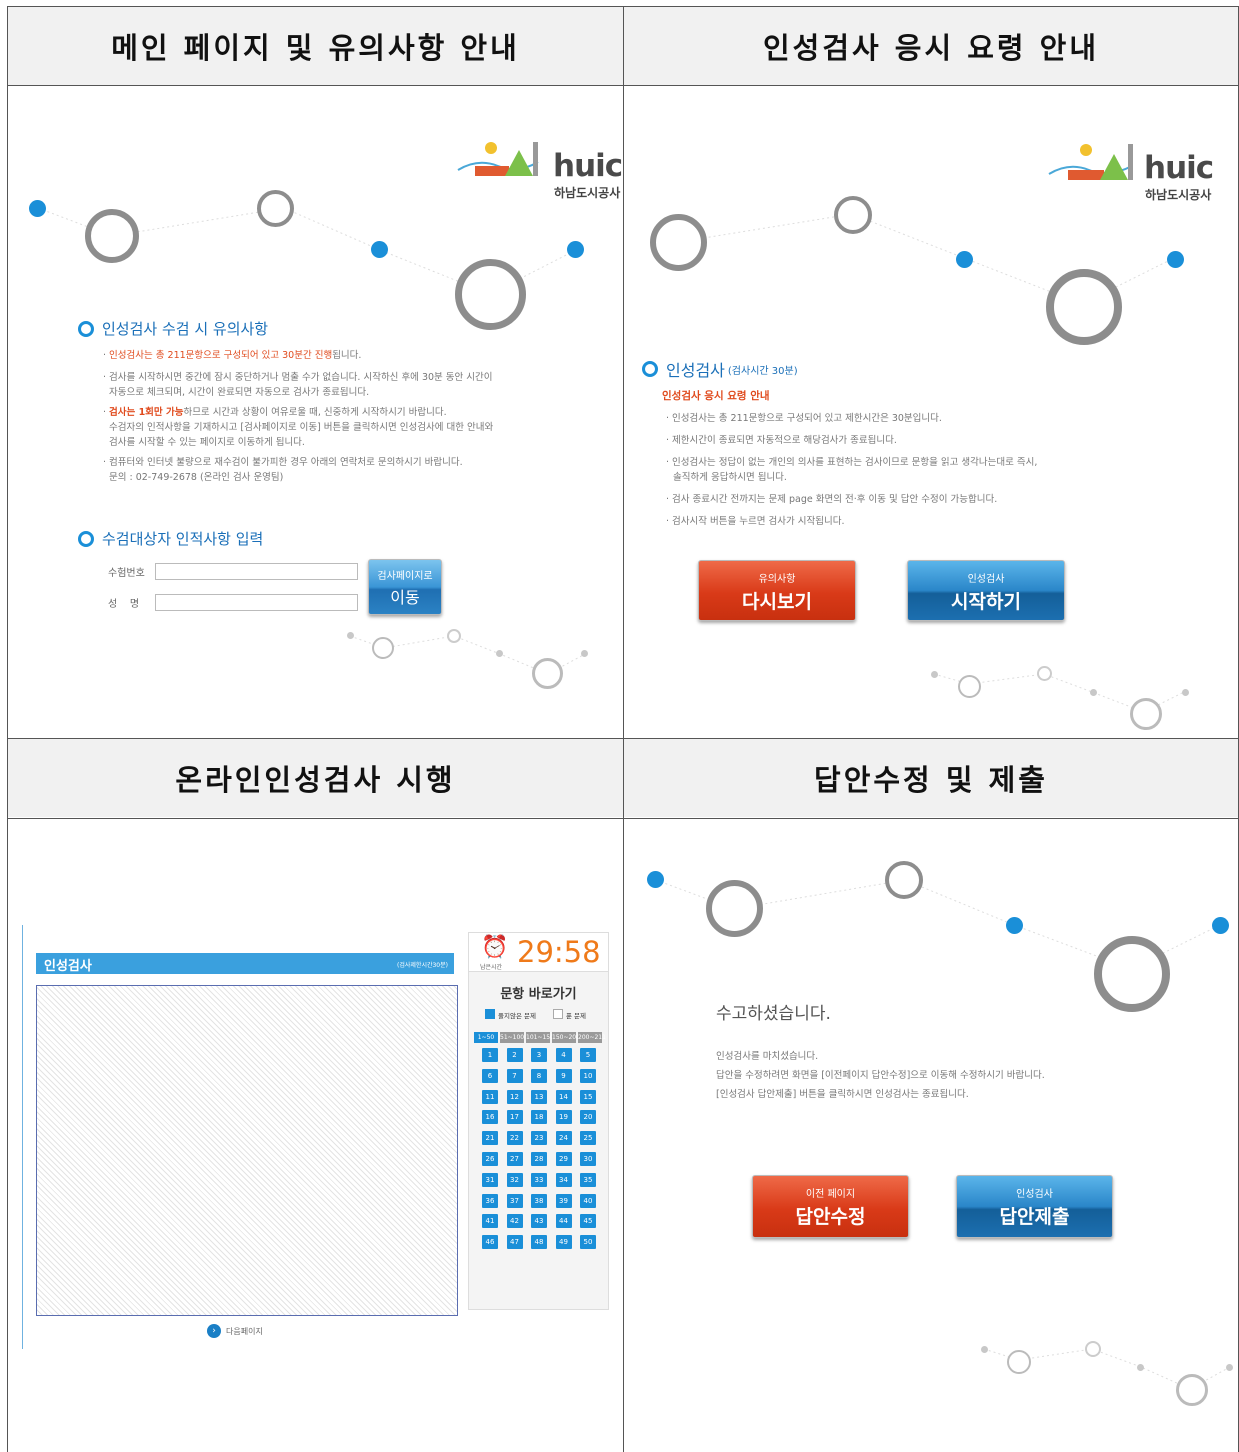  Describe the element at coordinates (588, 1096) in the screenshot. I see `question-number-button: 15` at that location.